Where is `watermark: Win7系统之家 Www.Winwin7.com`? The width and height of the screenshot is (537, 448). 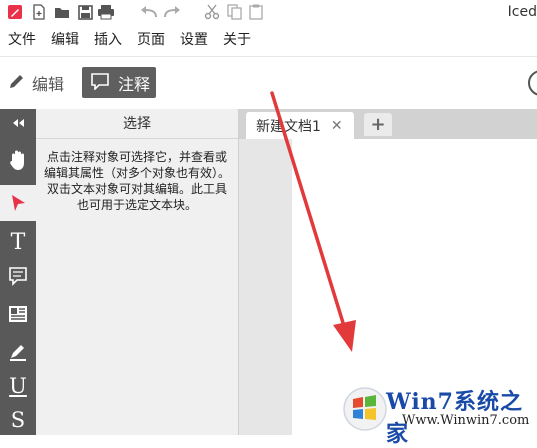
watermark: Win7系统之家 Www.Winwin7.com is located at coordinates (437, 413).